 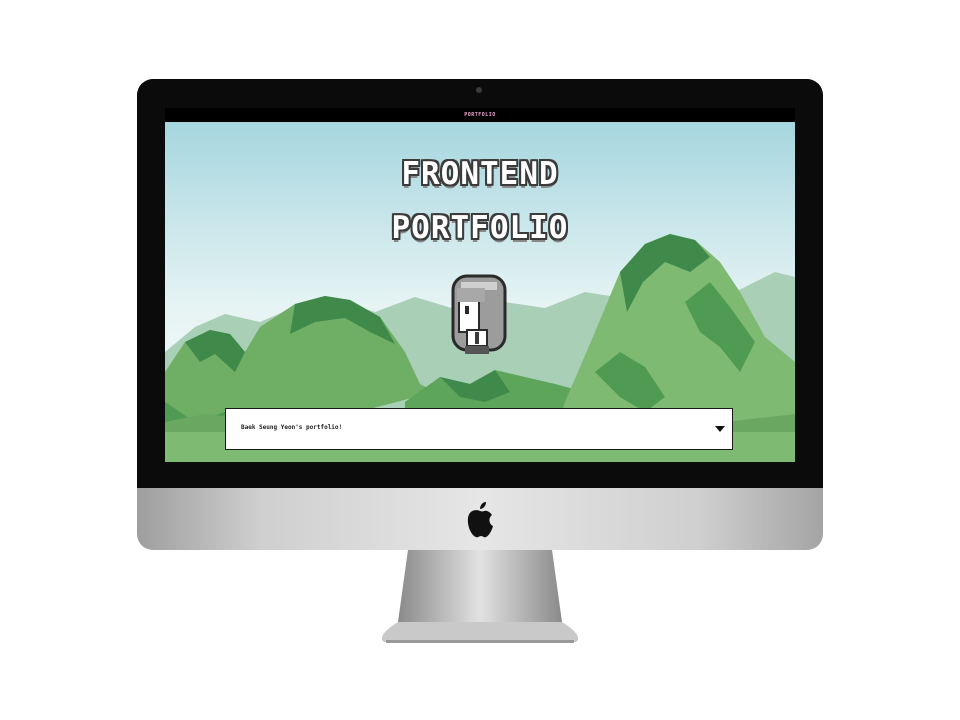 What do you see at coordinates (479, 429) in the screenshot?
I see `dialog-box: Baek Seung Yeon's portfolio!` at bounding box center [479, 429].